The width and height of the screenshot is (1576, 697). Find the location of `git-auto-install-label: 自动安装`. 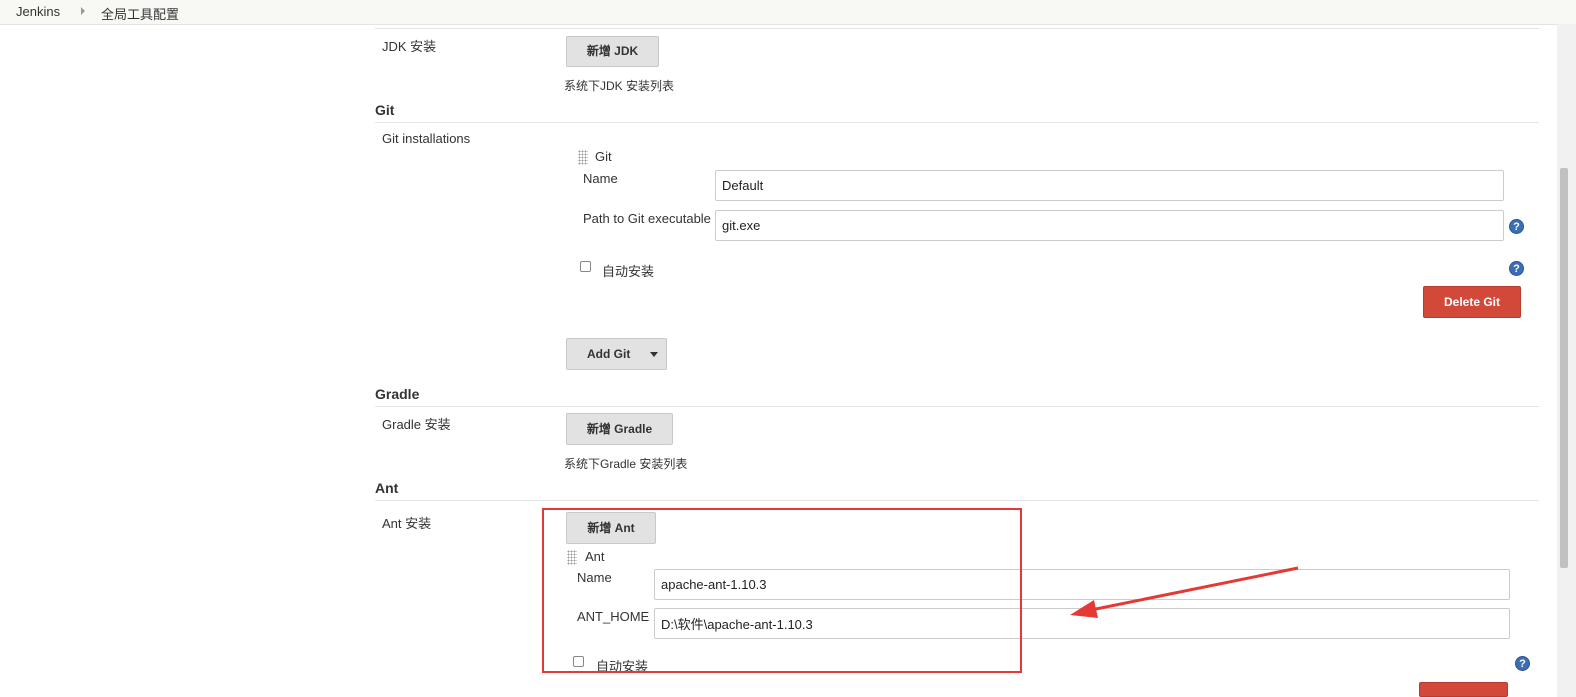

git-auto-install-label: 自动安装 is located at coordinates (628, 271).